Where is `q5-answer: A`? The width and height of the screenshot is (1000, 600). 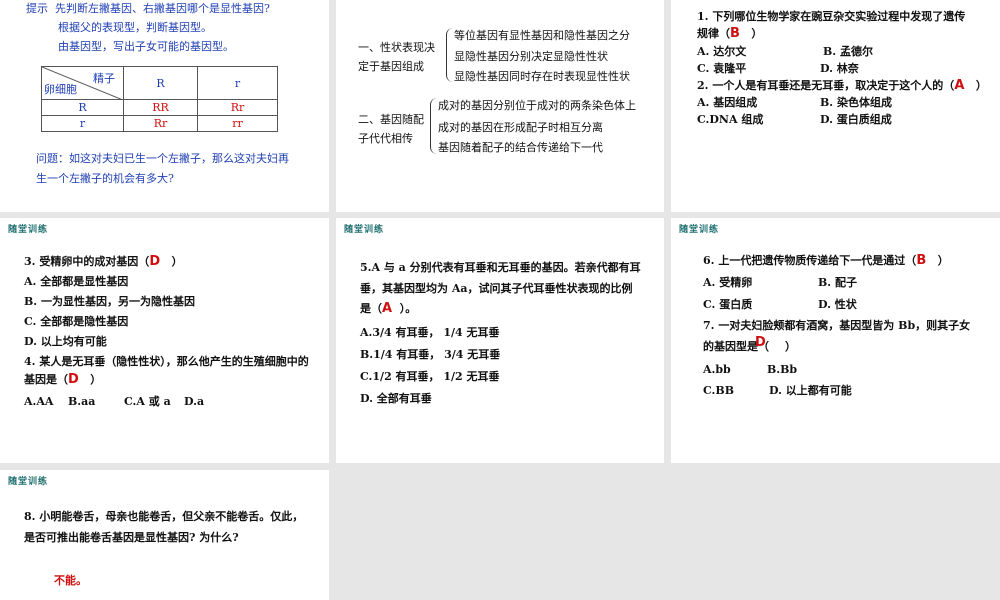 q5-answer: A is located at coordinates (387, 308).